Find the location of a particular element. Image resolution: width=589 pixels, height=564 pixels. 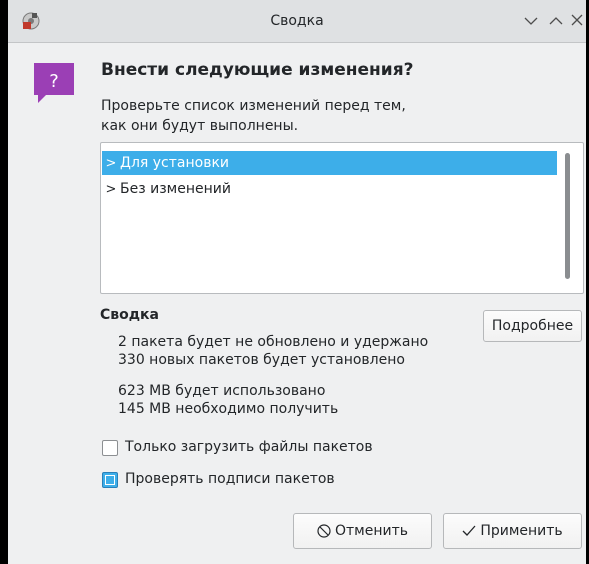

close-icon is located at coordinates (577, 21).